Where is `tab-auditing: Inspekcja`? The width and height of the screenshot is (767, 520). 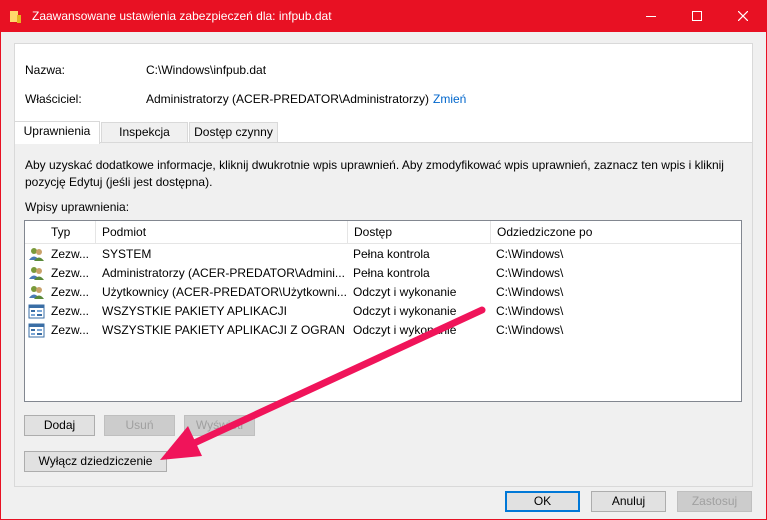 tab-auditing: Inspekcja is located at coordinates (144, 132).